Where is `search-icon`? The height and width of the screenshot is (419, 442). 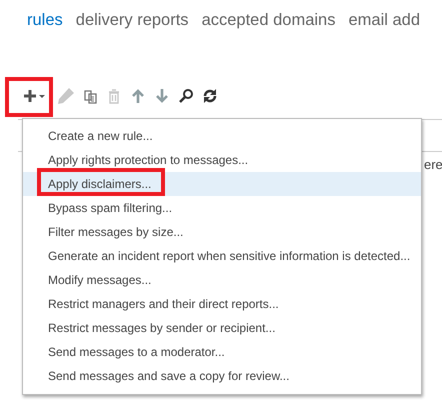
search-icon is located at coordinates (186, 96).